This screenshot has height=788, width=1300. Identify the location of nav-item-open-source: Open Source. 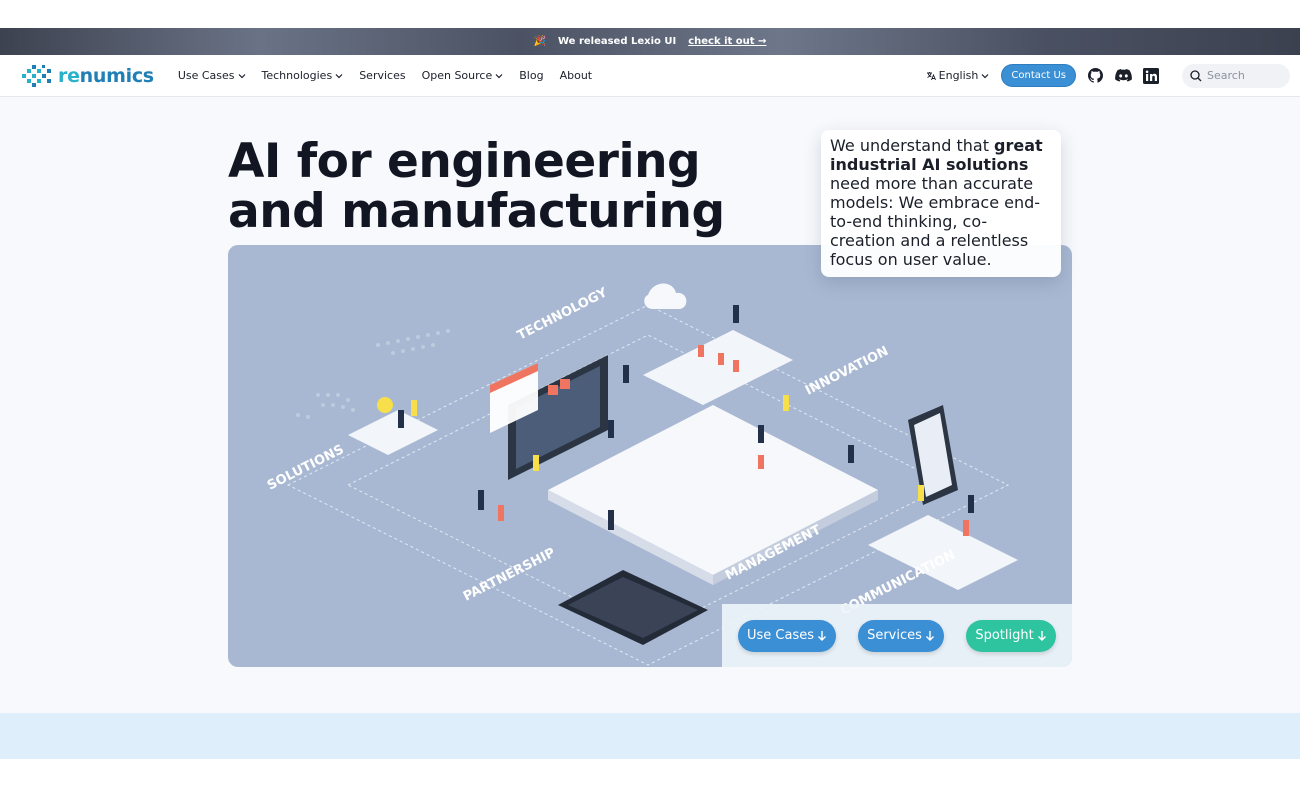
(463, 75).